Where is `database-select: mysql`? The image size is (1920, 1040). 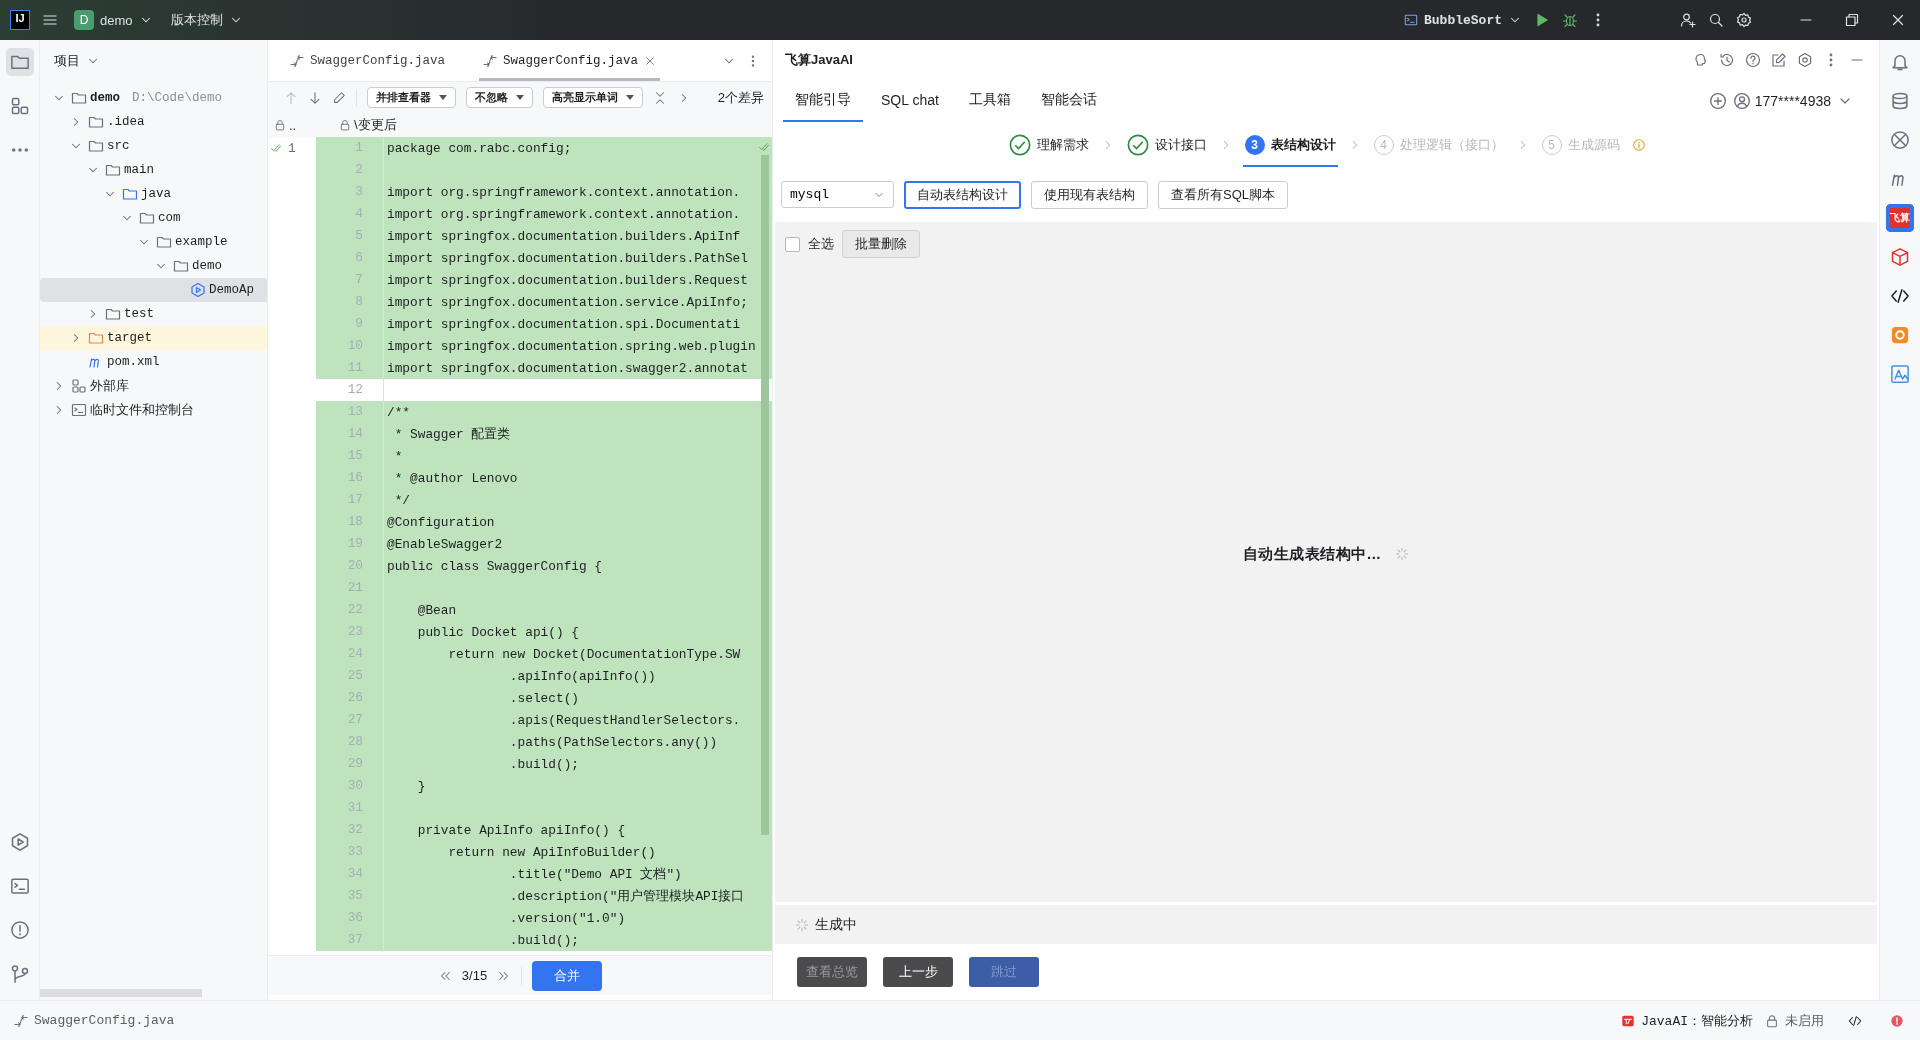 database-select: mysql is located at coordinates (837, 194).